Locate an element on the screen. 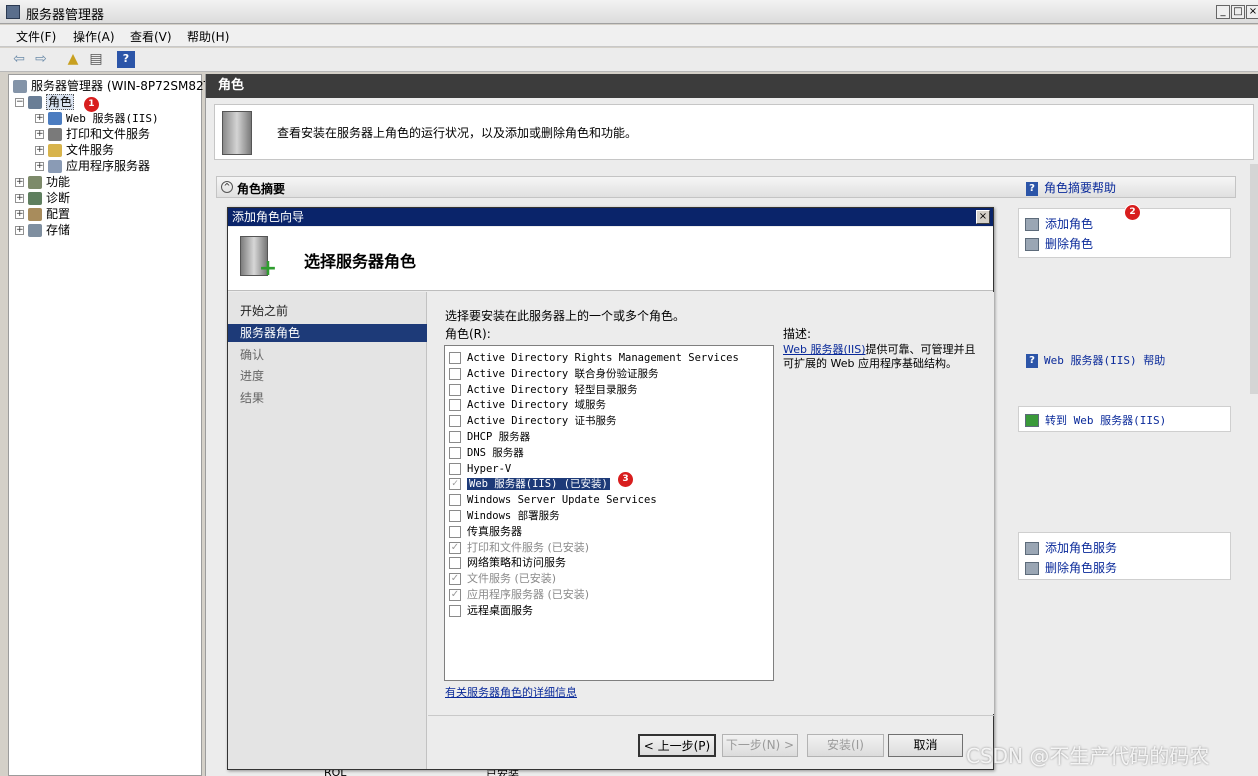 Image resolution: width=1258 pixels, height=776 pixels. remove-roles-link: 删除角色 is located at coordinates (1059, 243).